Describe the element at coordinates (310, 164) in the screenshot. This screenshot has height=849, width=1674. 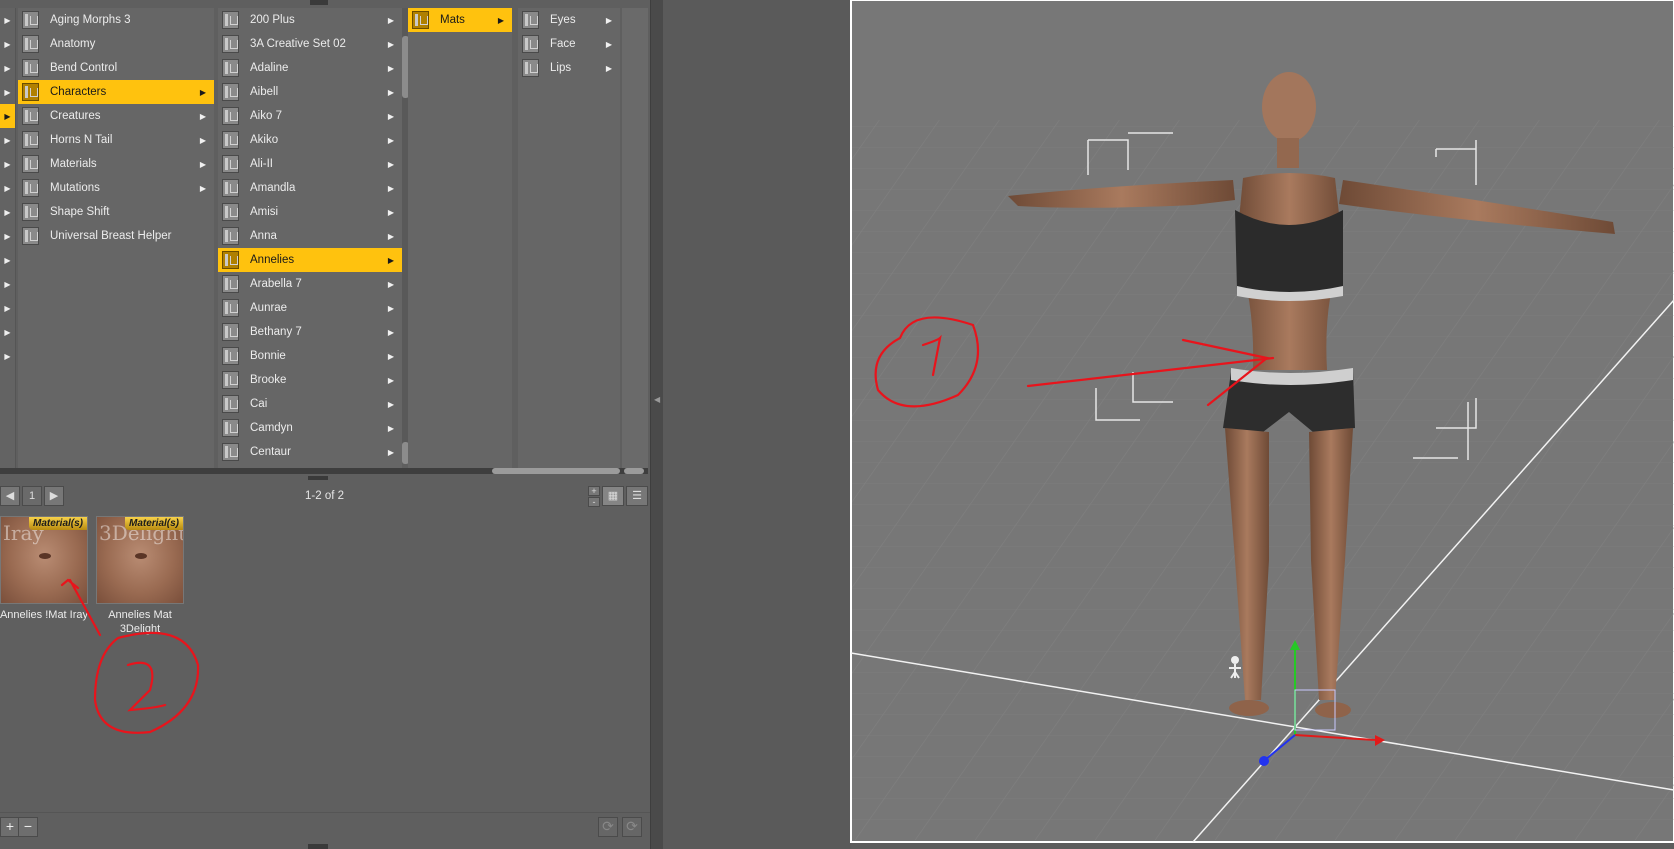
I see `character-folder-item: Ali-II ▶` at that location.